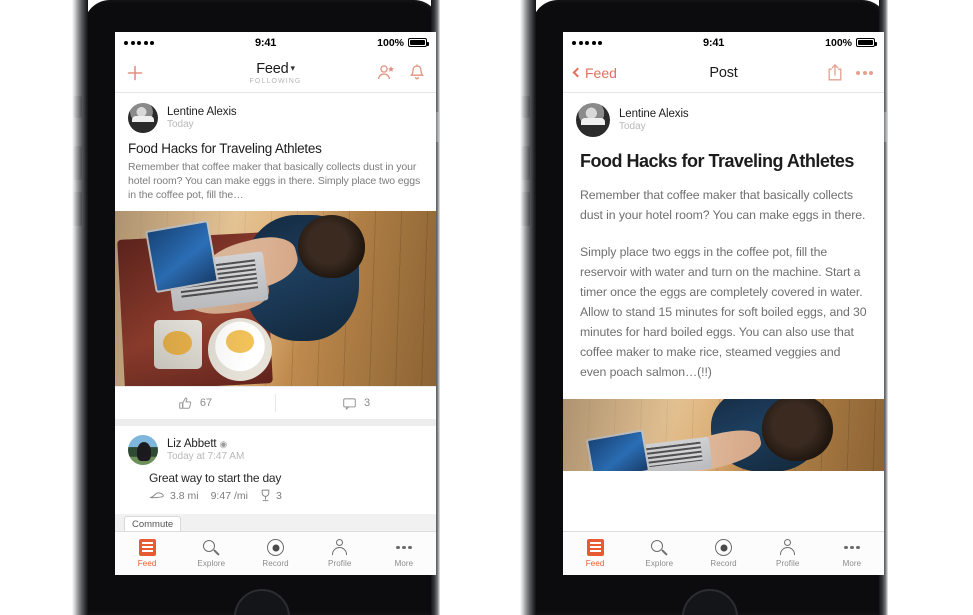 This screenshot has height=615, width=973. I want to click on like-button: 67, so click(195, 403).